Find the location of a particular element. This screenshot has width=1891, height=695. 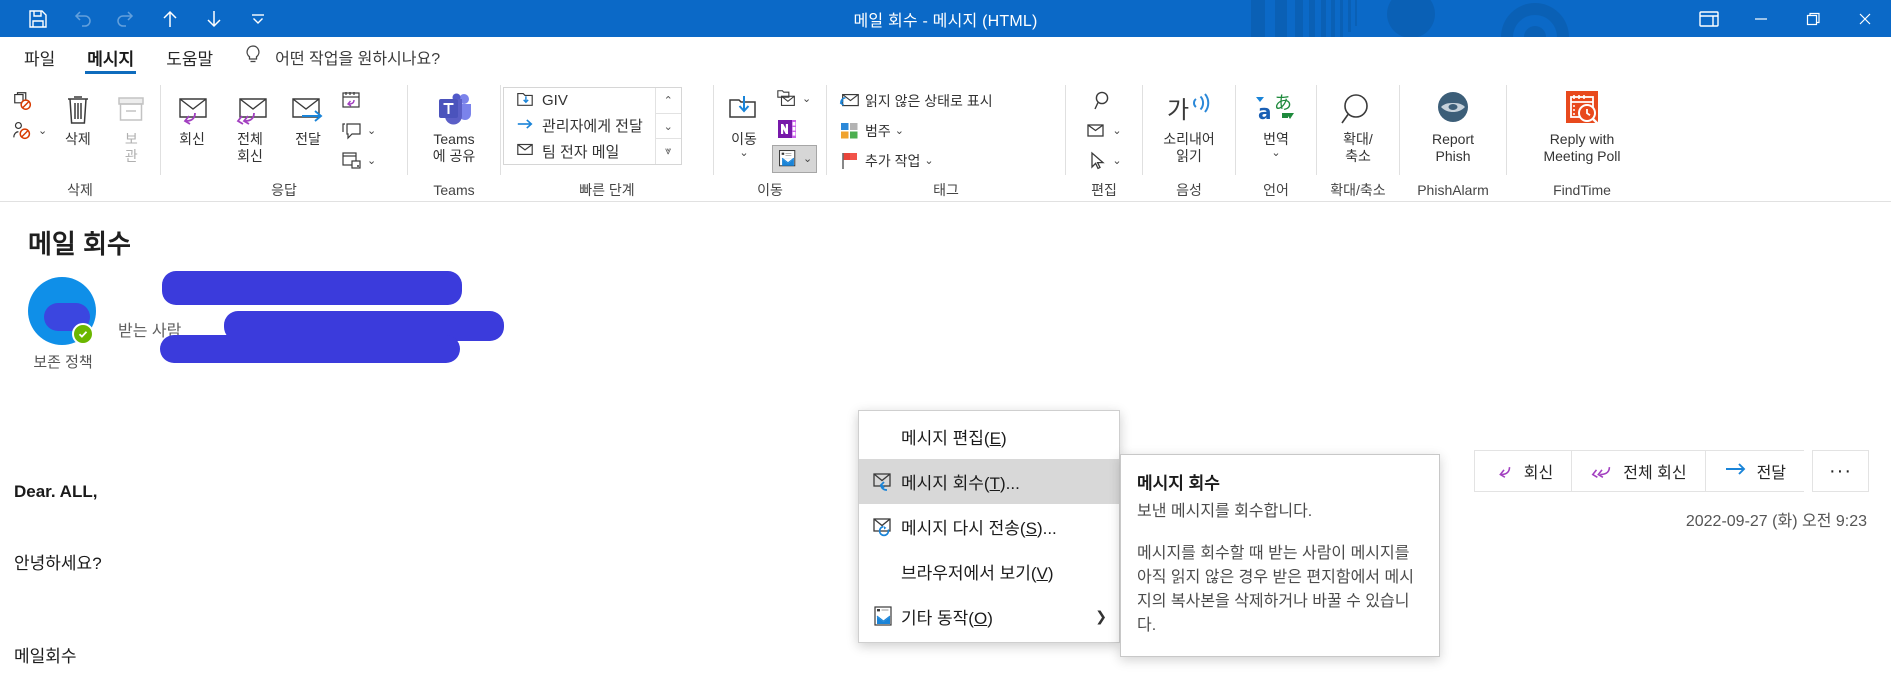

follow-up-button: 추가 작업 ⌄ is located at coordinates (916, 161).